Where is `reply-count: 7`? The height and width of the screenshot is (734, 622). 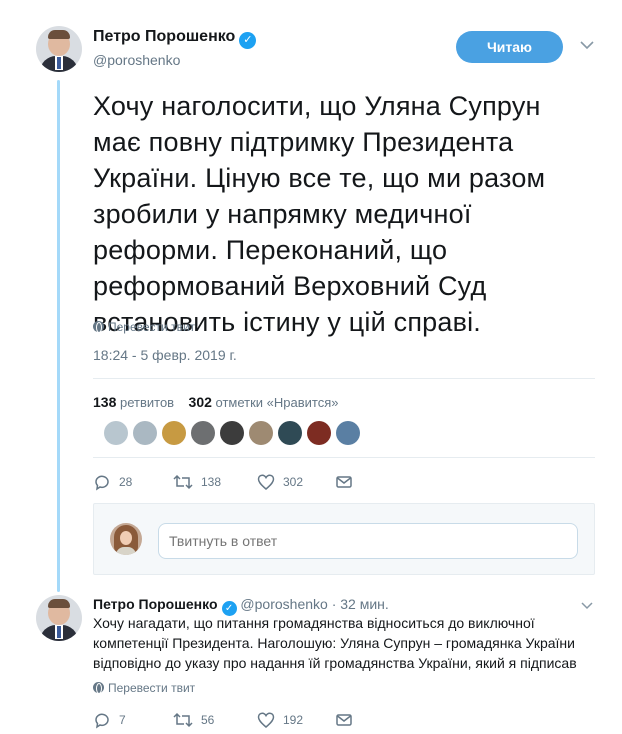 reply-count: 7 is located at coordinates (122, 720).